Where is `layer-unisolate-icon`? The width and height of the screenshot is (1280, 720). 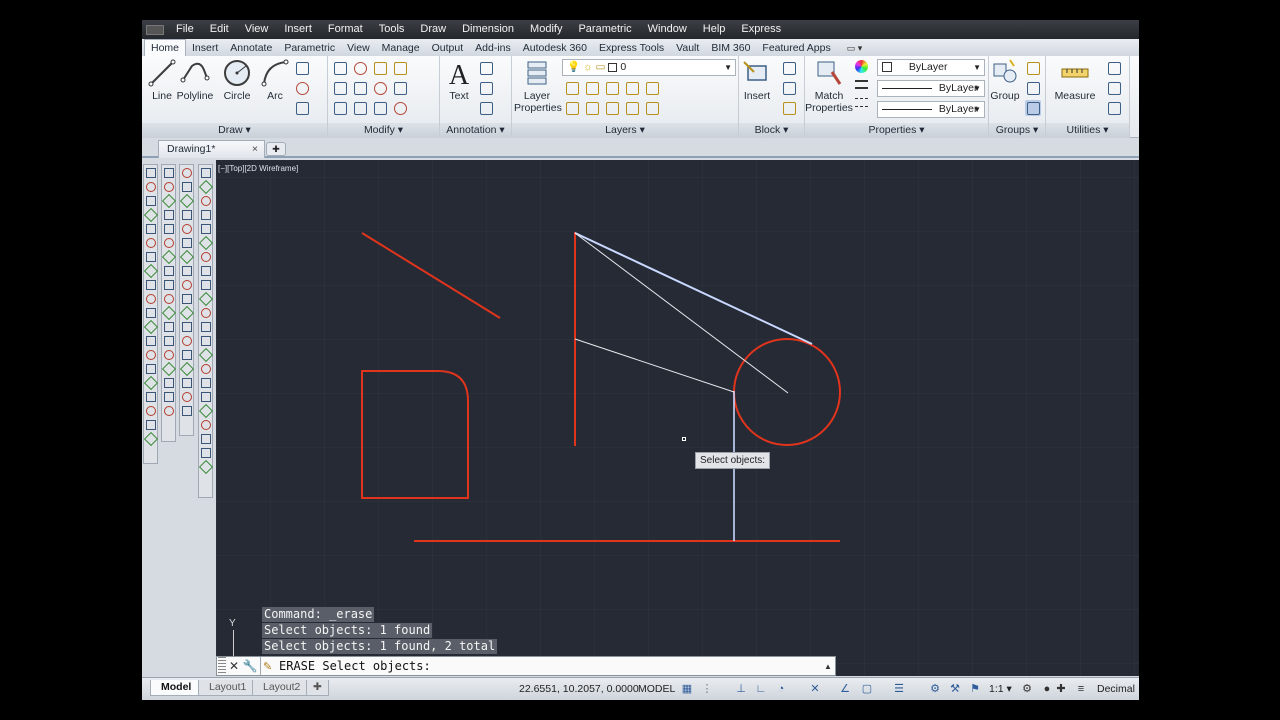
layer-unisolate-icon is located at coordinates (592, 108).